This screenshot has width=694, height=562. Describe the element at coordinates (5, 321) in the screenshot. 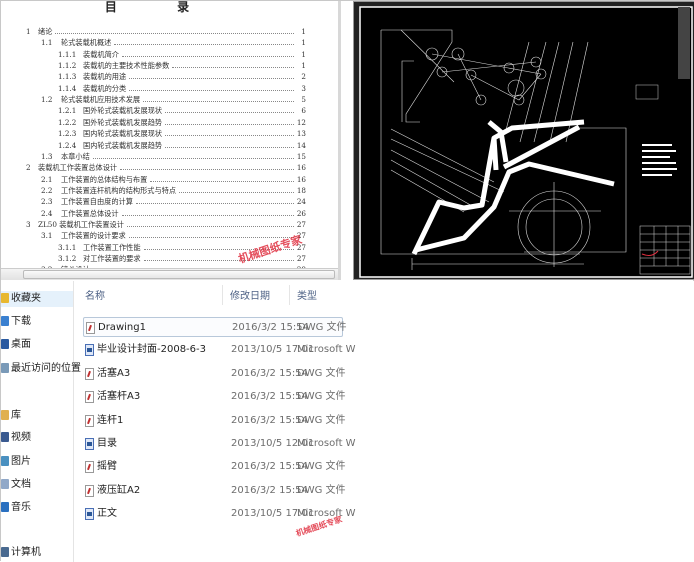

I see `download-folder-icon` at that location.